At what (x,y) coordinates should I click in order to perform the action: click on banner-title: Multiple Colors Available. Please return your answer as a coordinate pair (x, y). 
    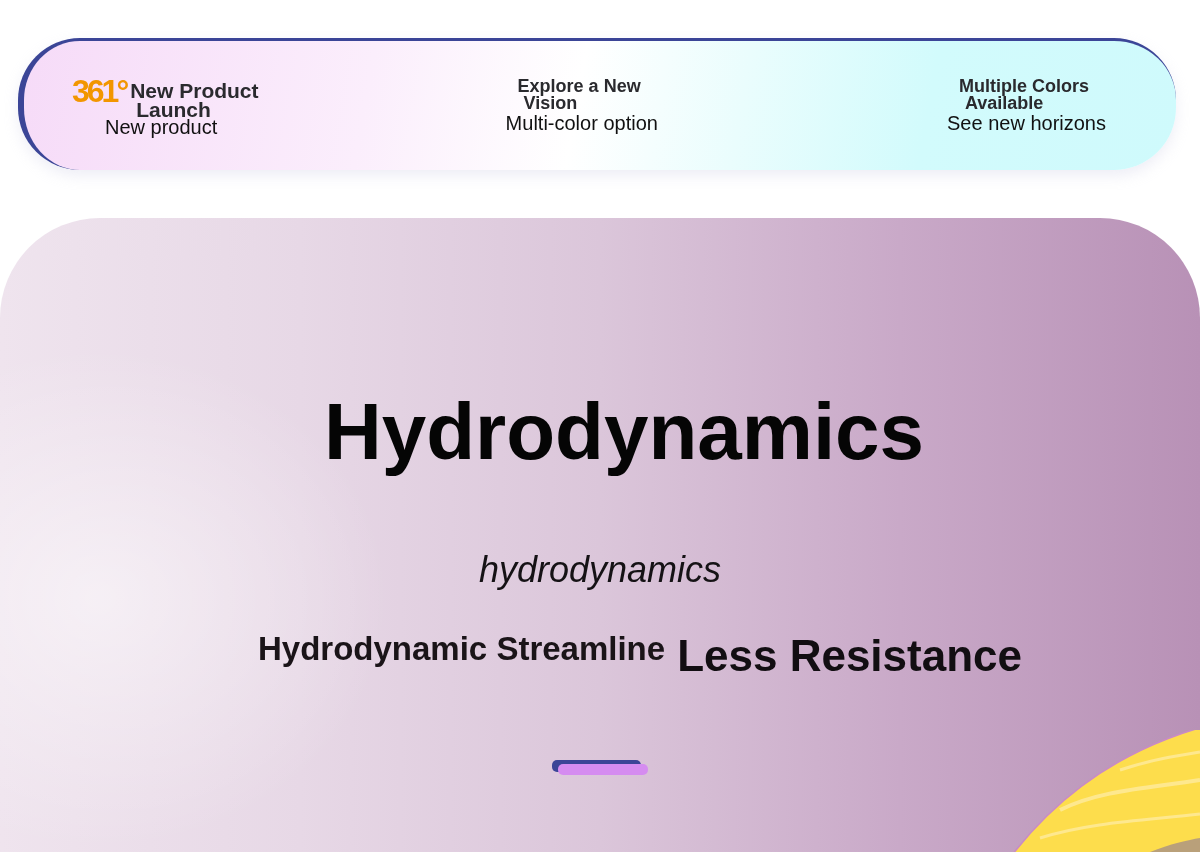
    Looking at the image, I should click on (1024, 95).